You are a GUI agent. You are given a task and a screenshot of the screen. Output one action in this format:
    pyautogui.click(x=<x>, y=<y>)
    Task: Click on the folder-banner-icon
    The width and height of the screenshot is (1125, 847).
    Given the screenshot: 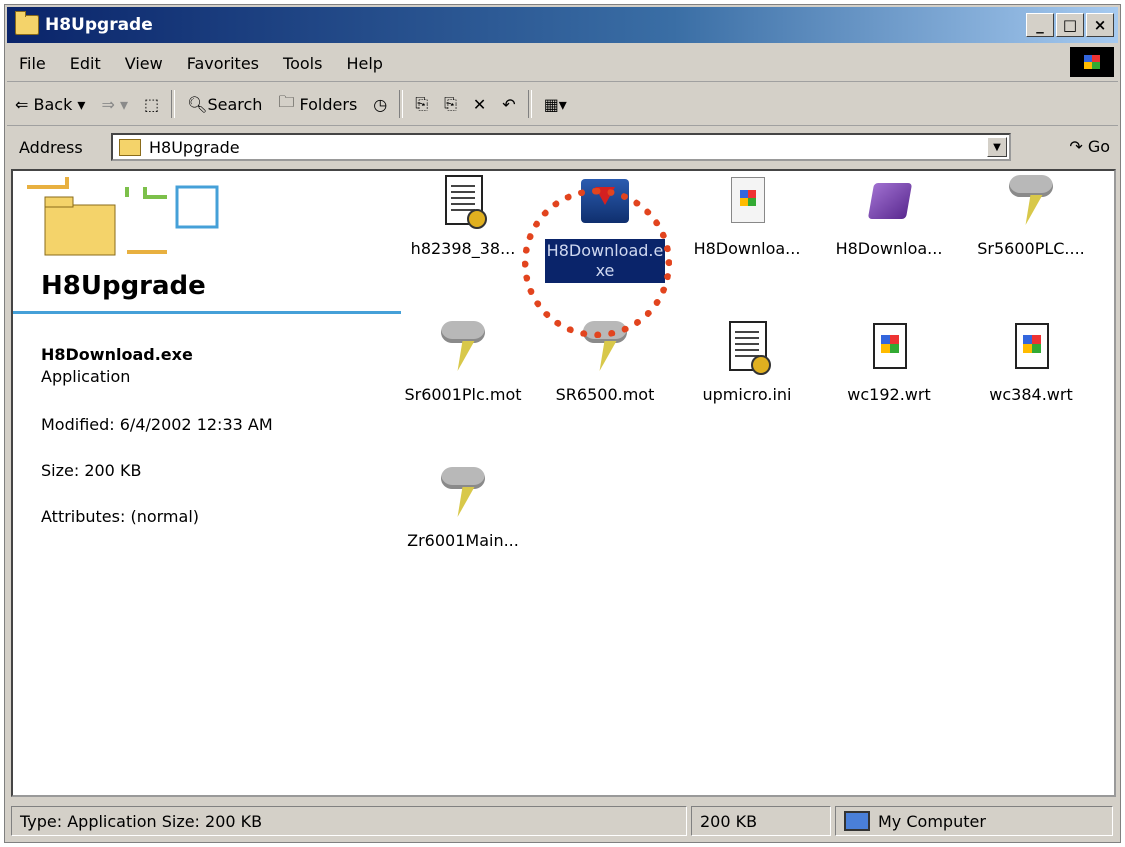 What is the action you would take?
    pyautogui.click(x=123, y=216)
    